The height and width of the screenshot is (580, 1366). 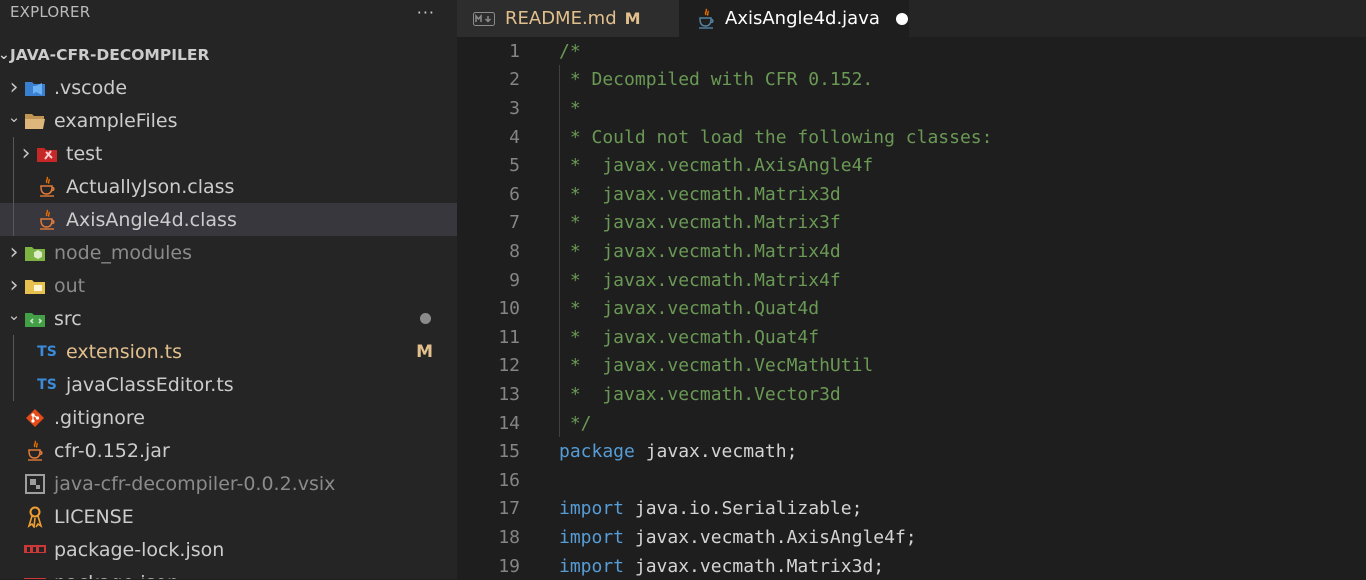 What do you see at coordinates (716, 165) in the screenshot?
I see `code-text: * javax.vecmath.AxisAngle4f` at bounding box center [716, 165].